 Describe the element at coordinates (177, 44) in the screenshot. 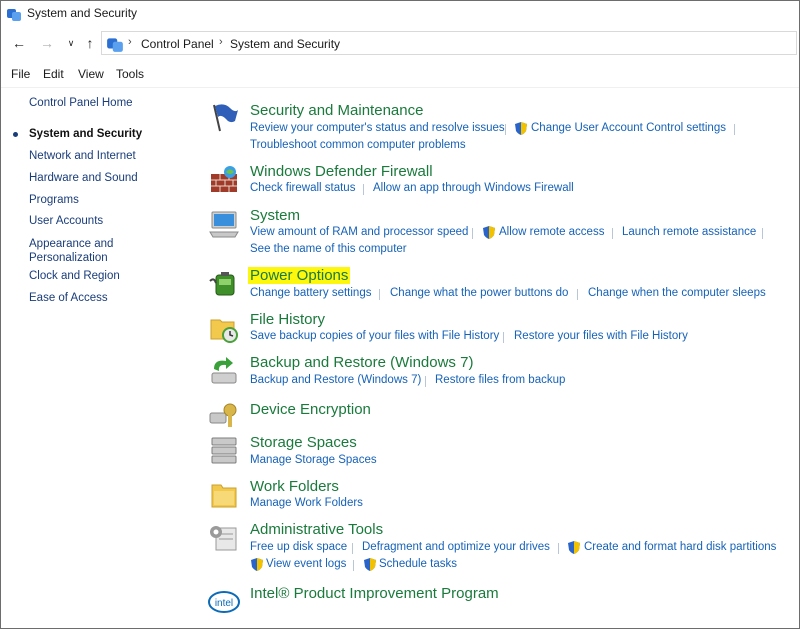

I see `breadcrumb-control-panel: Control Panel` at that location.